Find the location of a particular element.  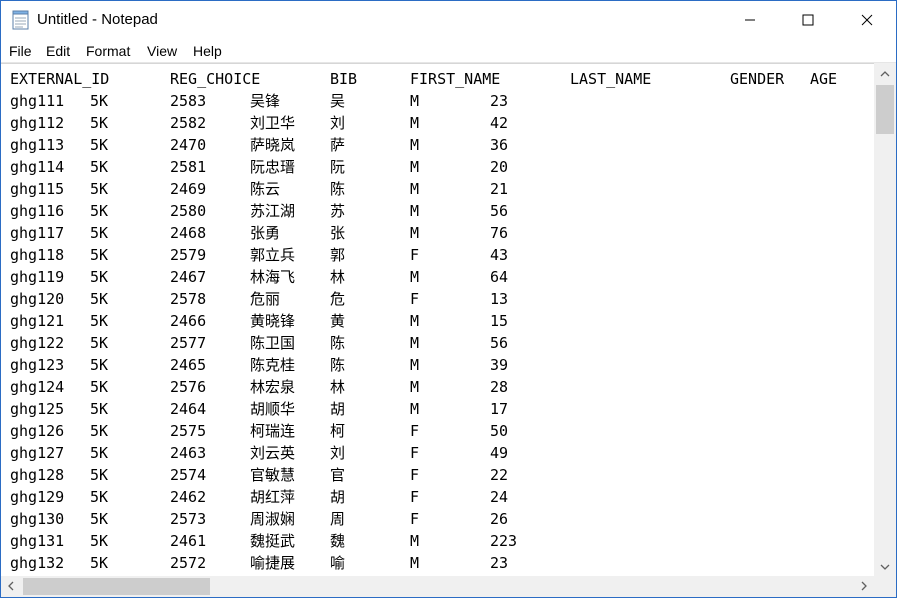

text-cell: 43 is located at coordinates (499, 255).